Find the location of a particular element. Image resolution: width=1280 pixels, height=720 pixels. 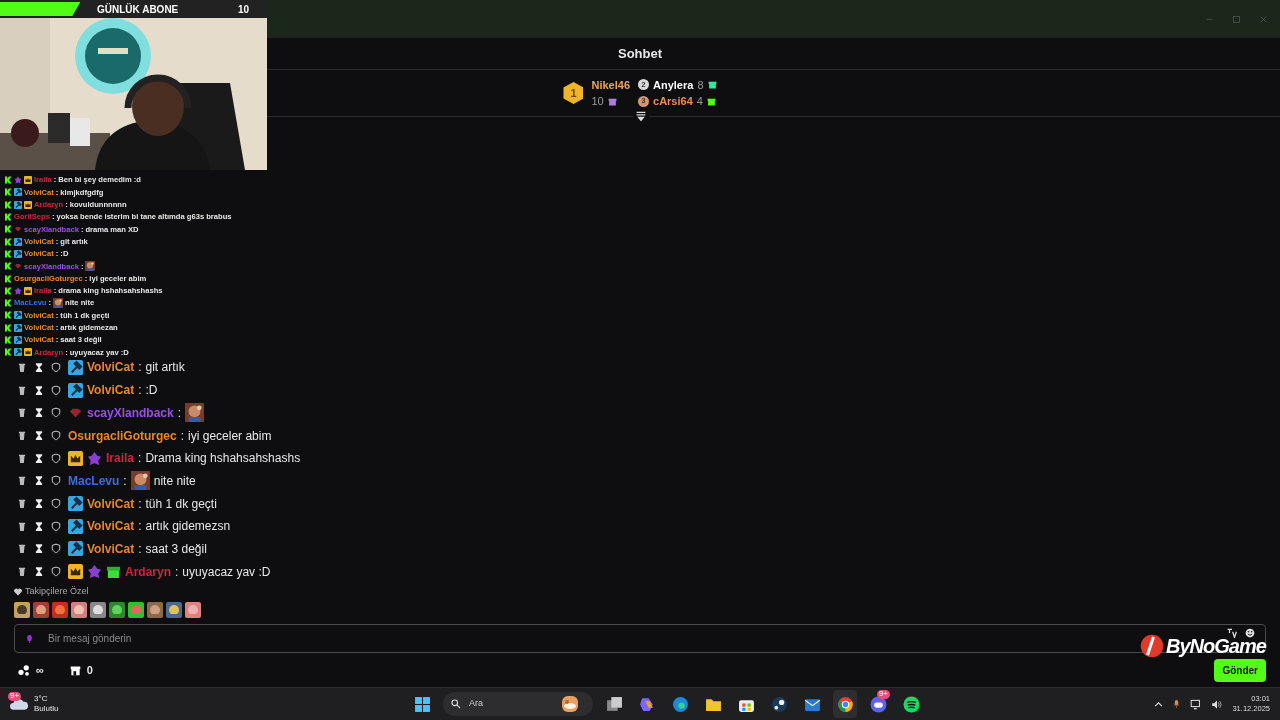

taskbar-app is located at coordinates (845, 704).